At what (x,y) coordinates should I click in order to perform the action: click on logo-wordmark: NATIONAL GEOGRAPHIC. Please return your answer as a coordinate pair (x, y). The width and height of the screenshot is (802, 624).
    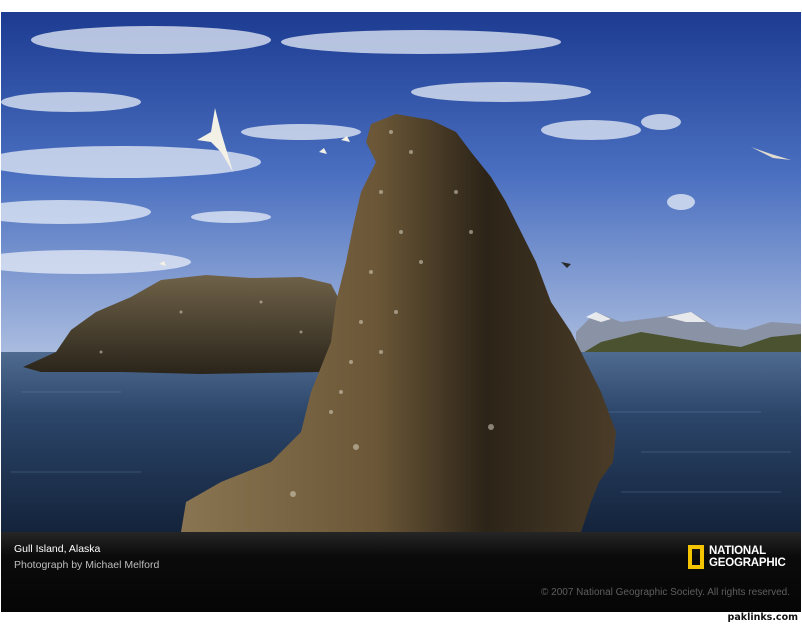
    Looking at the image, I should click on (747, 557).